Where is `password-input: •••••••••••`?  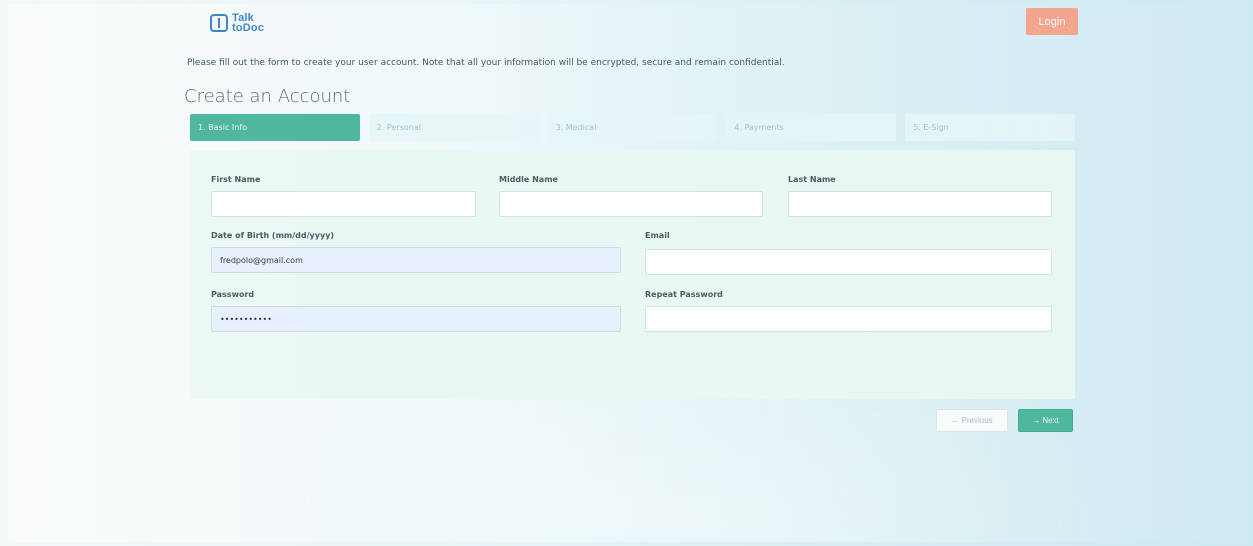 password-input: ••••••••••• is located at coordinates (416, 319).